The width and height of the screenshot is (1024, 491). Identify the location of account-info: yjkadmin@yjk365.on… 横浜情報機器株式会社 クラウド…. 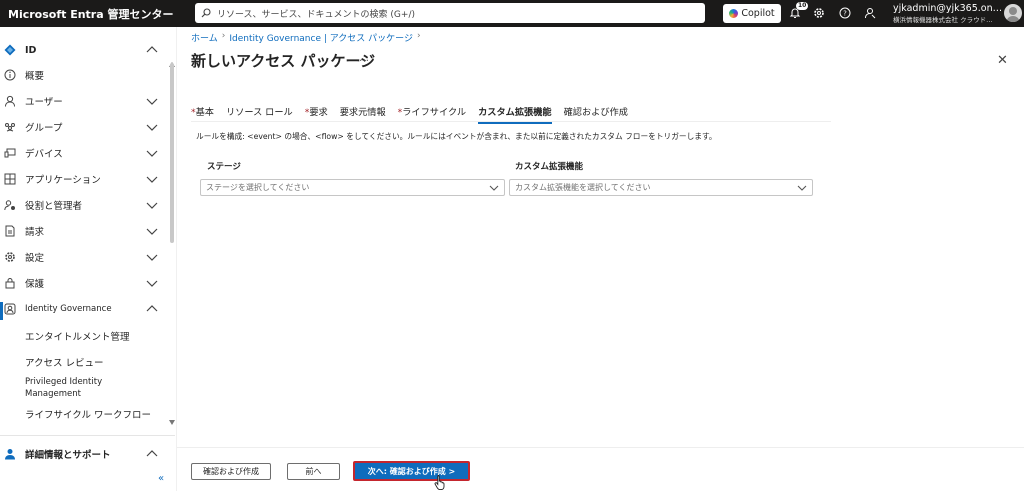
(947, 13).